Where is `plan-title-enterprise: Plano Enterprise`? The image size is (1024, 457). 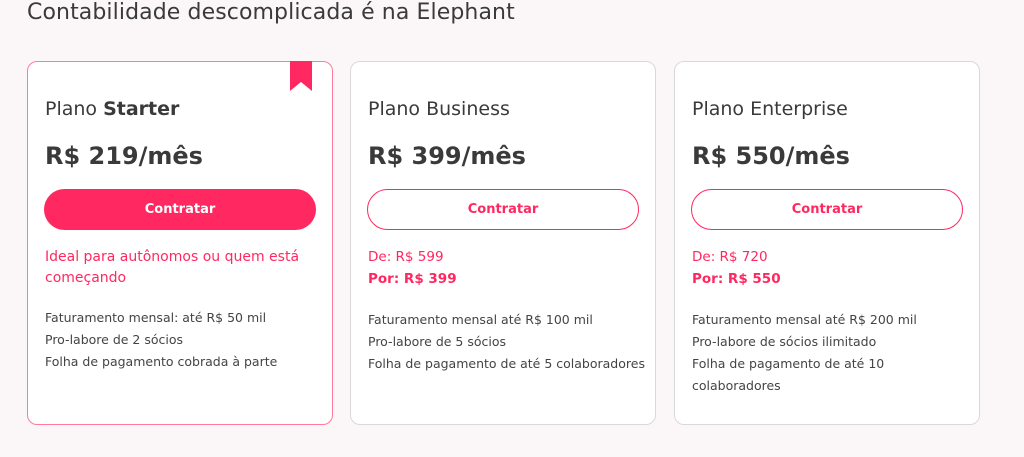 plan-title-enterprise: Plano Enterprise is located at coordinates (770, 109).